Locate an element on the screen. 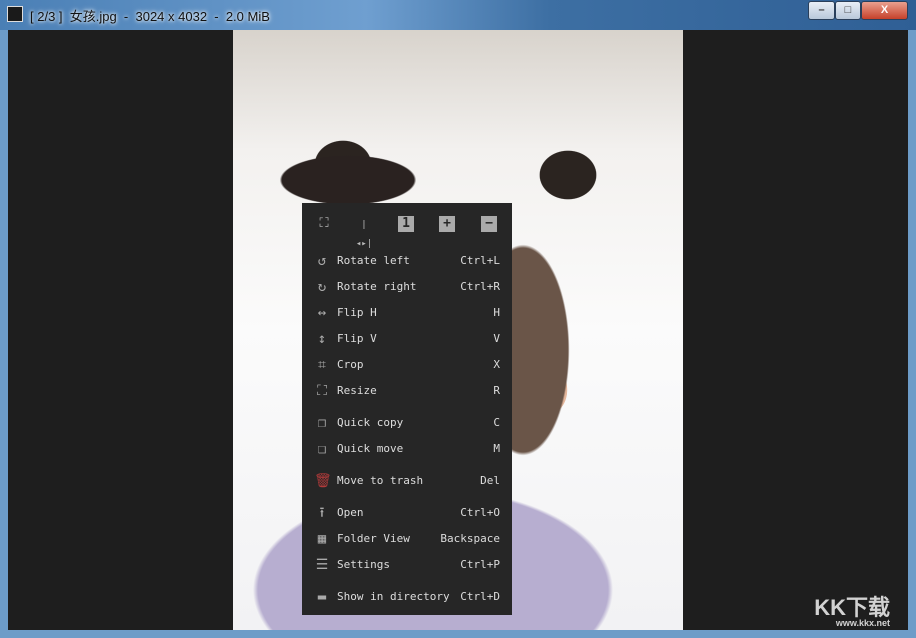 This screenshot has height=638, width=916. fit-width-button: |◂▸| is located at coordinates (364, 232).